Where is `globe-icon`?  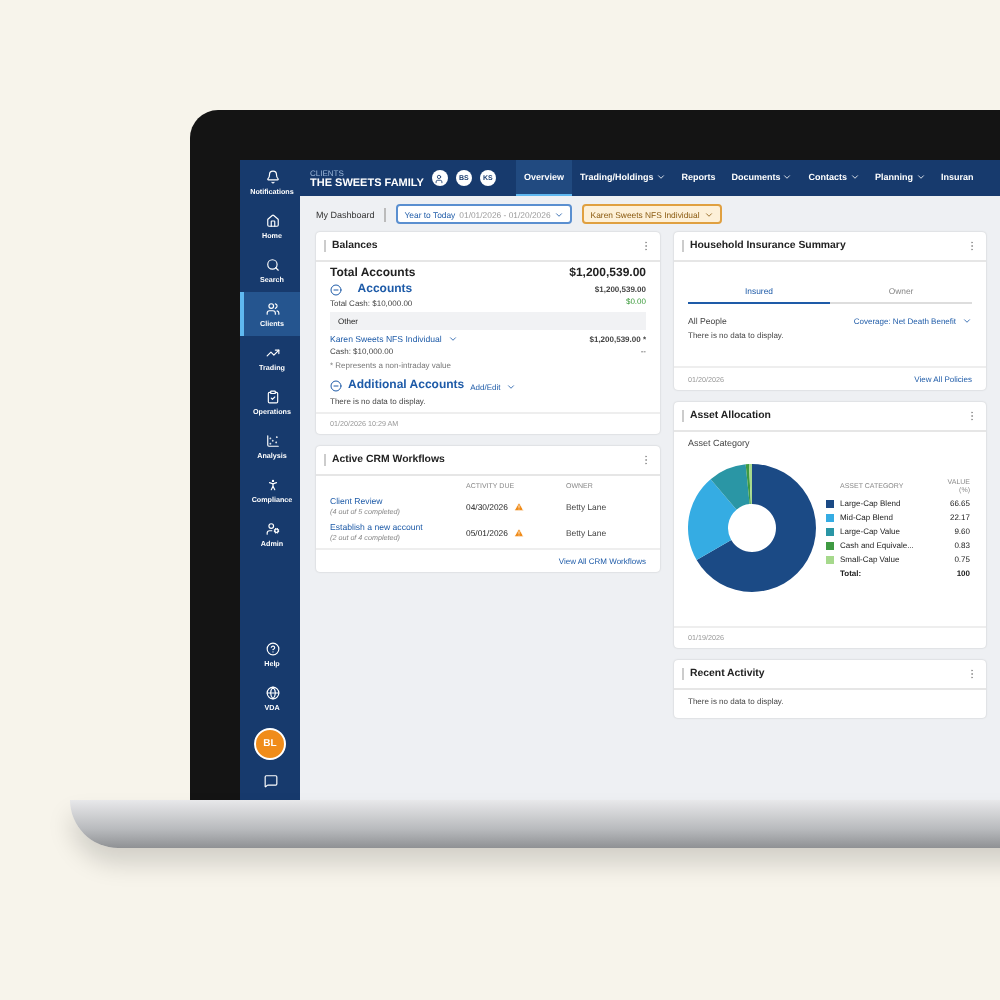 globe-icon is located at coordinates (272, 692).